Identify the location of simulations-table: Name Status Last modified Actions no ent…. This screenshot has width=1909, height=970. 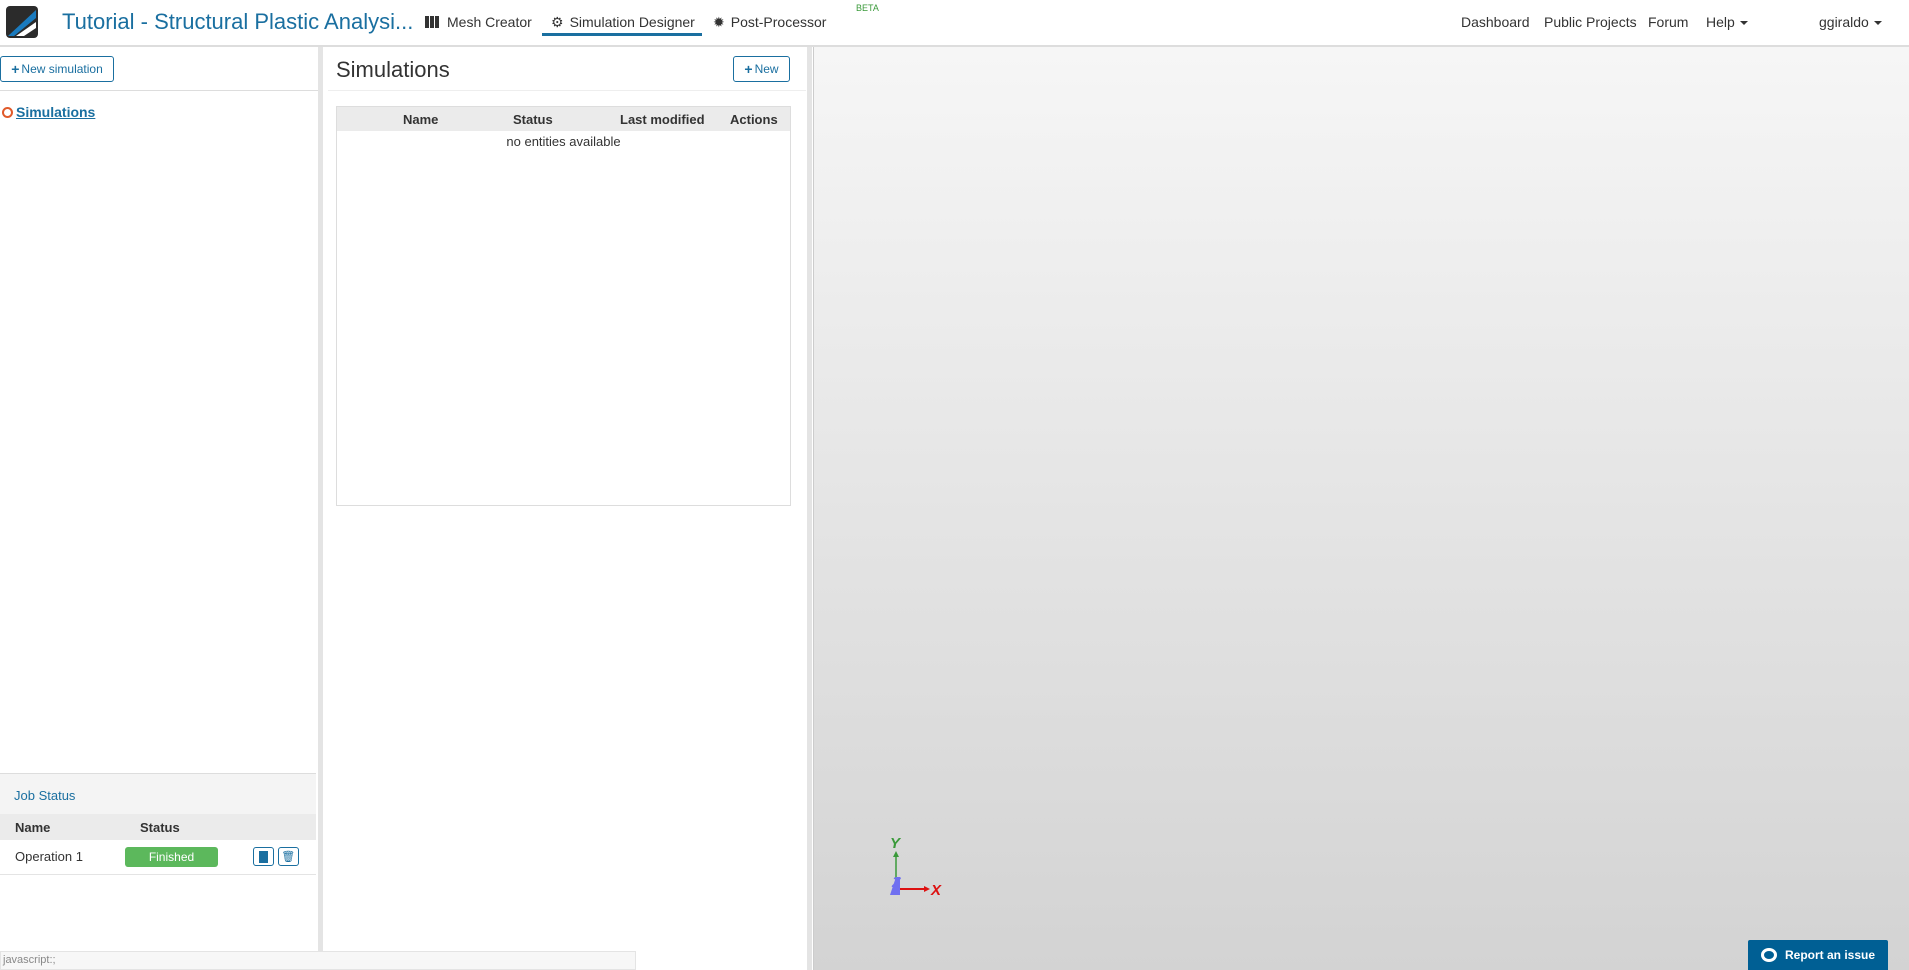
(563, 306).